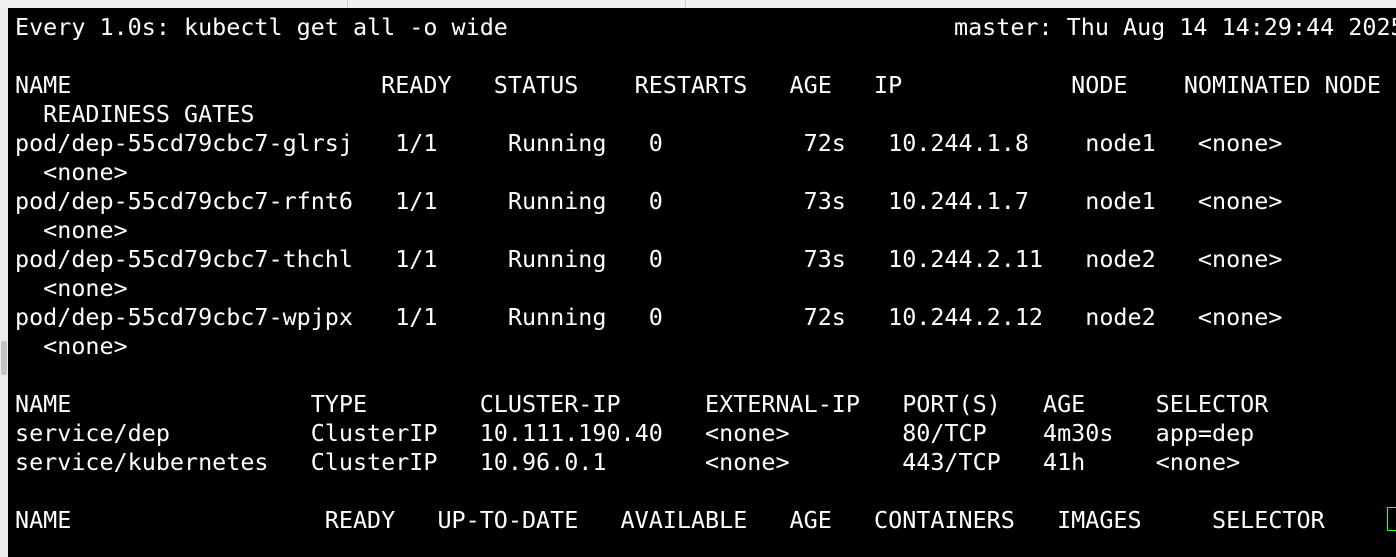 The height and width of the screenshot is (557, 1396). I want to click on pods-table-header-wrap: READINESS GATES, so click(135, 114).